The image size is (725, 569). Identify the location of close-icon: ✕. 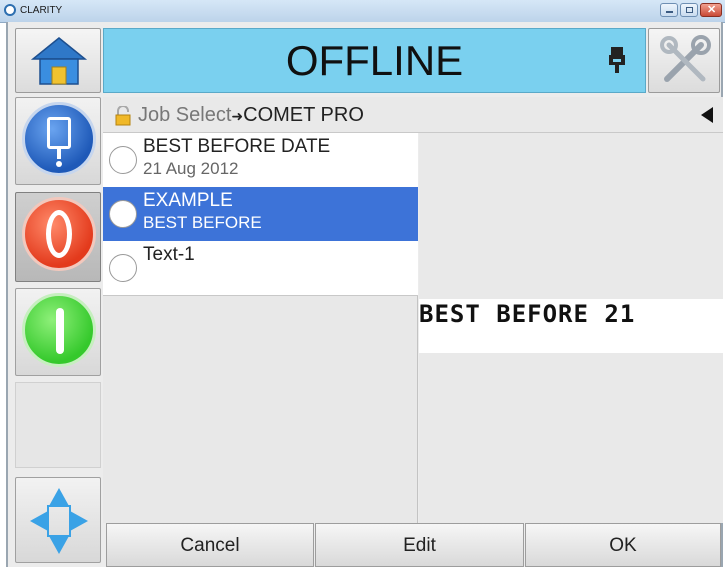
(712, 10).